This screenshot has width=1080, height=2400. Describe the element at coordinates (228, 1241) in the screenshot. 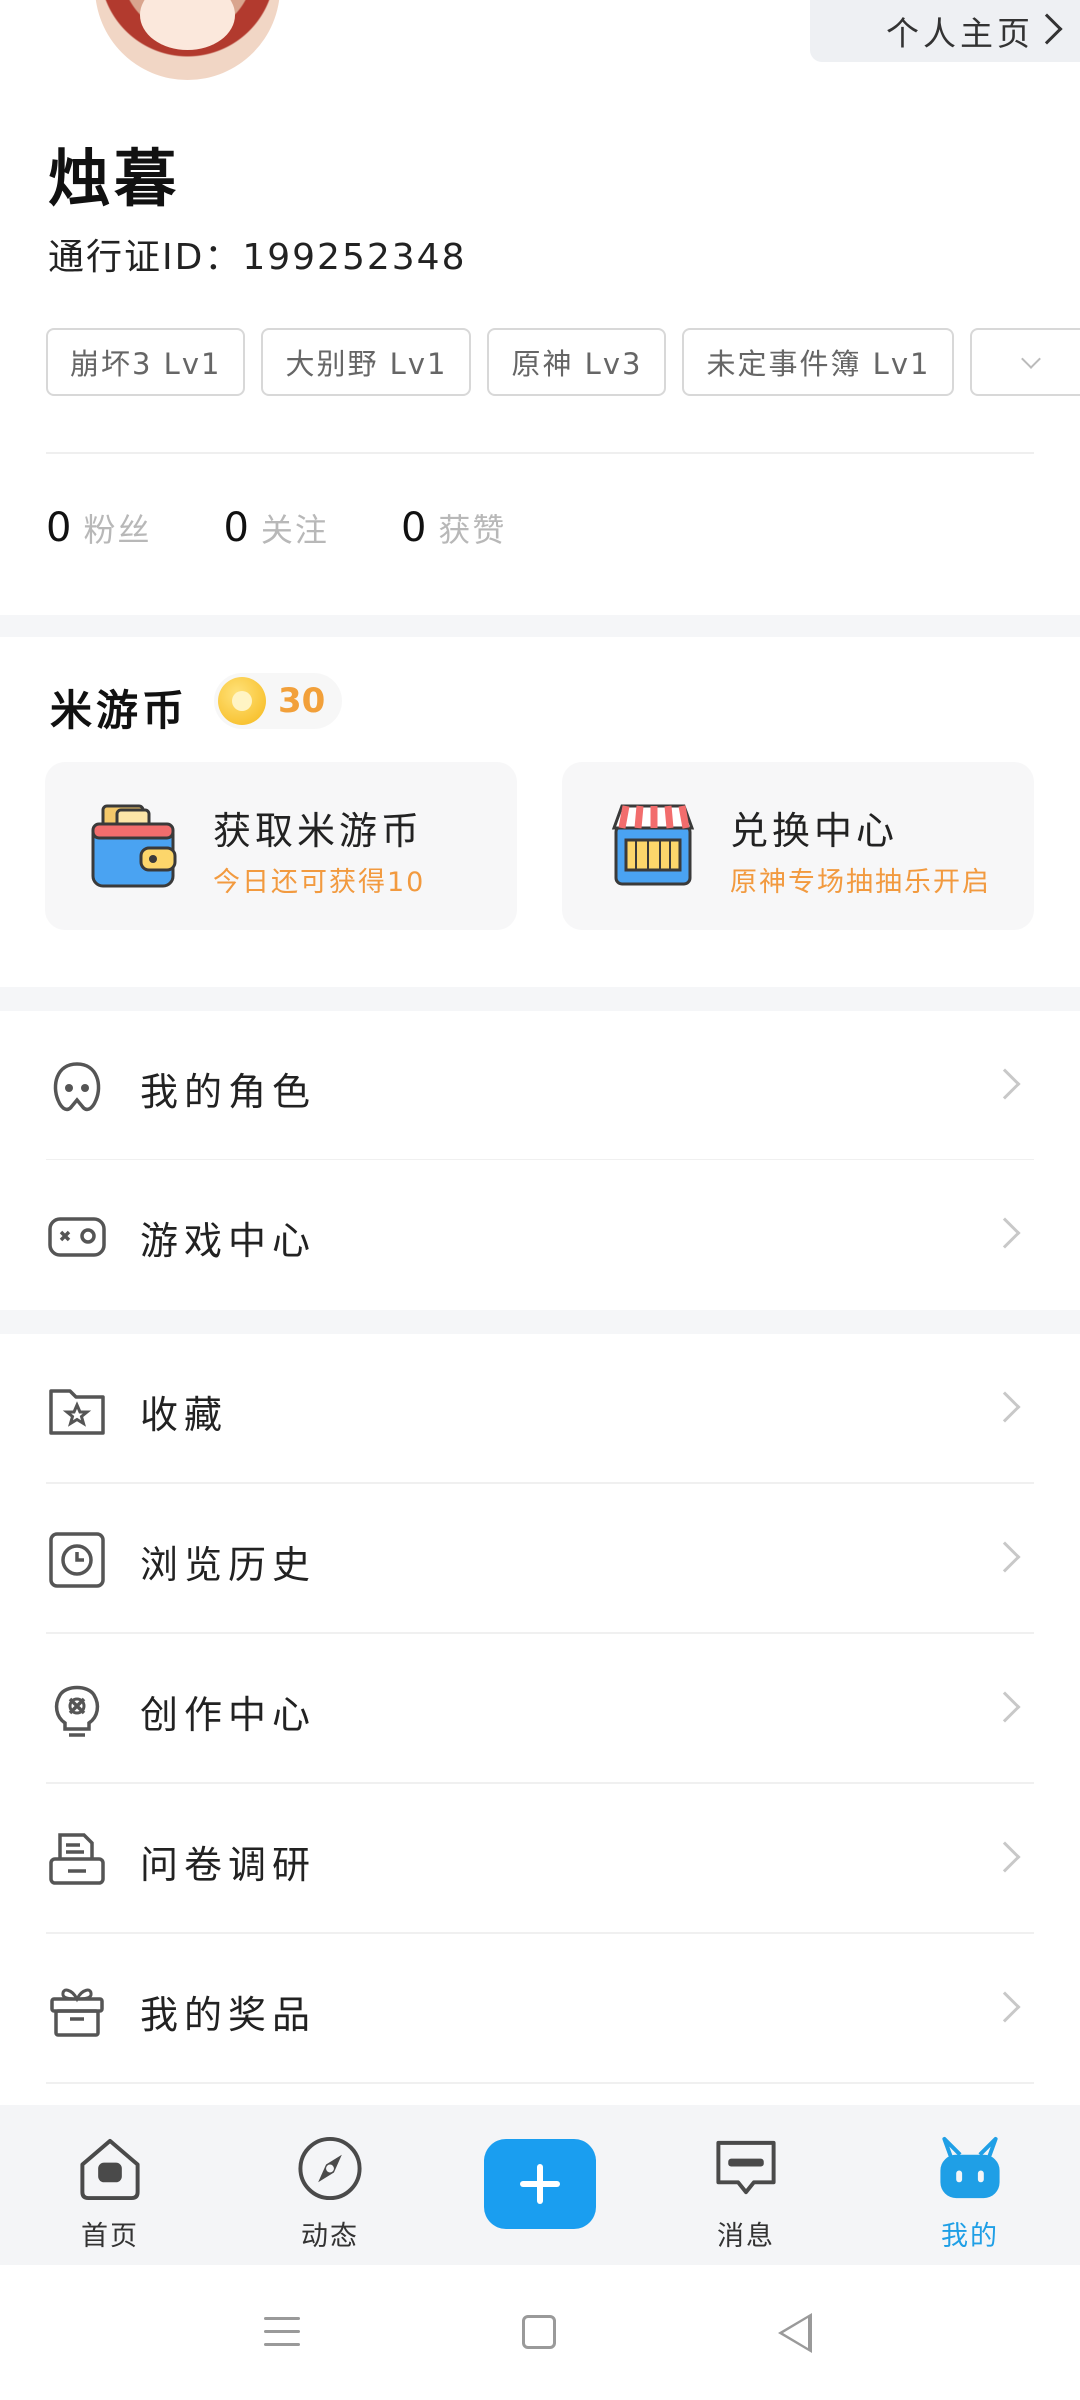

I see `menu-item-label: 游戏中心` at that location.